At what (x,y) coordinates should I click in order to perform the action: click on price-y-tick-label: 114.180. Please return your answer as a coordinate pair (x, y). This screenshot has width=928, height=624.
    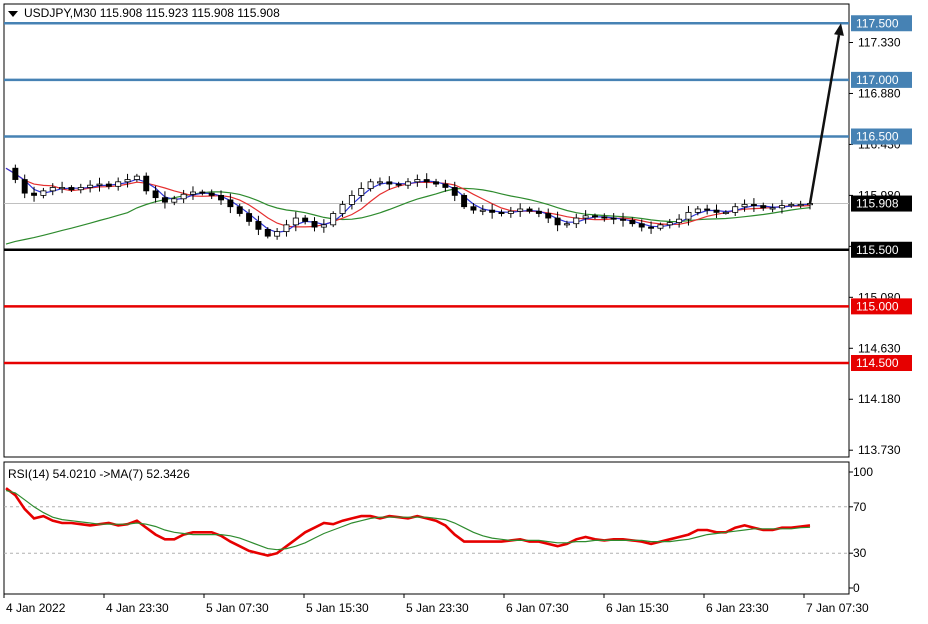
    Looking at the image, I should click on (879, 399).